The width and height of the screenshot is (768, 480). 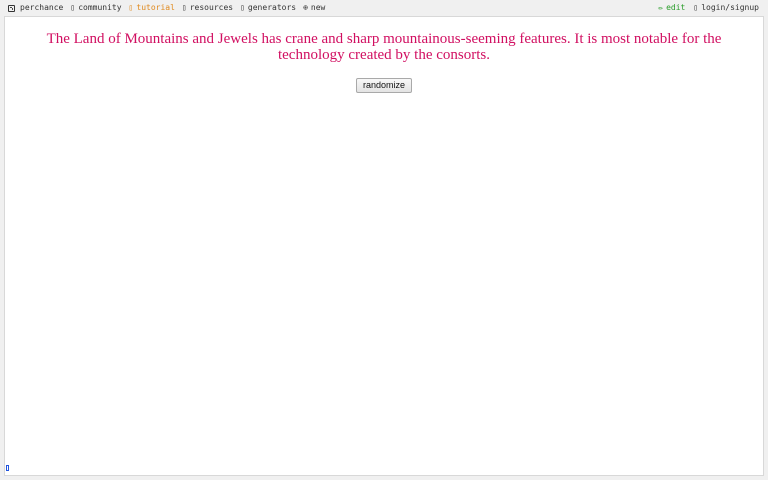 I want to click on nav-item-tutorial: ▯ tutorial, so click(x=152, y=8).